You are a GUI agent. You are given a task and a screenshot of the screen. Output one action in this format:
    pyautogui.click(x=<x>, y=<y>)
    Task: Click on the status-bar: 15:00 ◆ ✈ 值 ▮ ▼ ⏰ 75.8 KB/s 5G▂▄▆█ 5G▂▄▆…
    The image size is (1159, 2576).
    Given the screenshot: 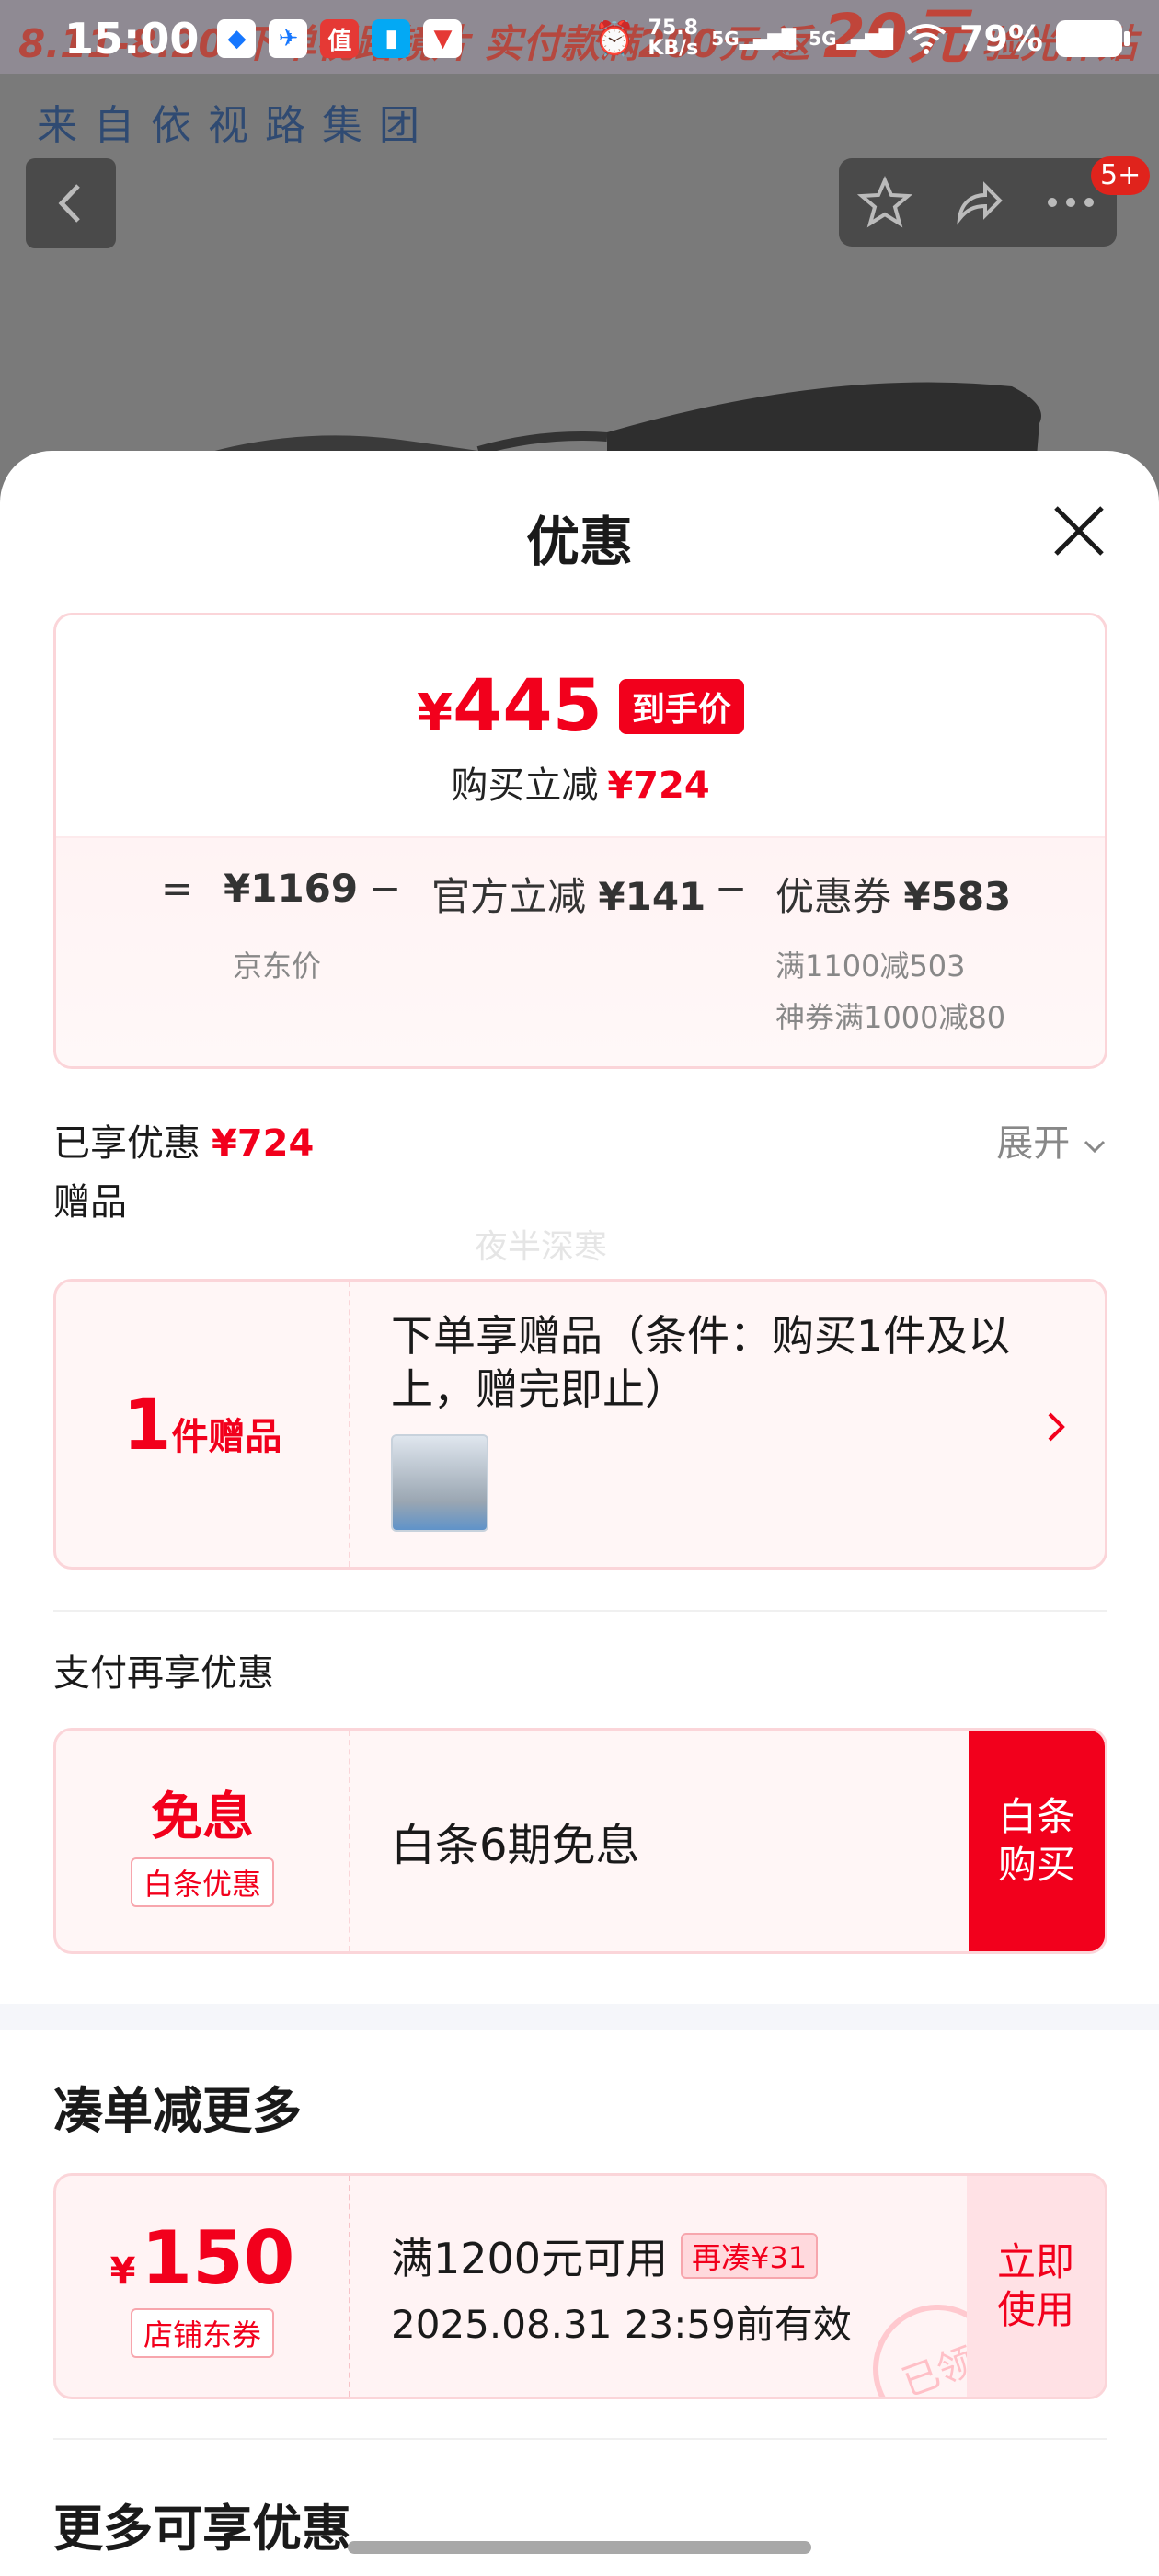 What is the action you would take?
    pyautogui.click(x=579, y=38)
    